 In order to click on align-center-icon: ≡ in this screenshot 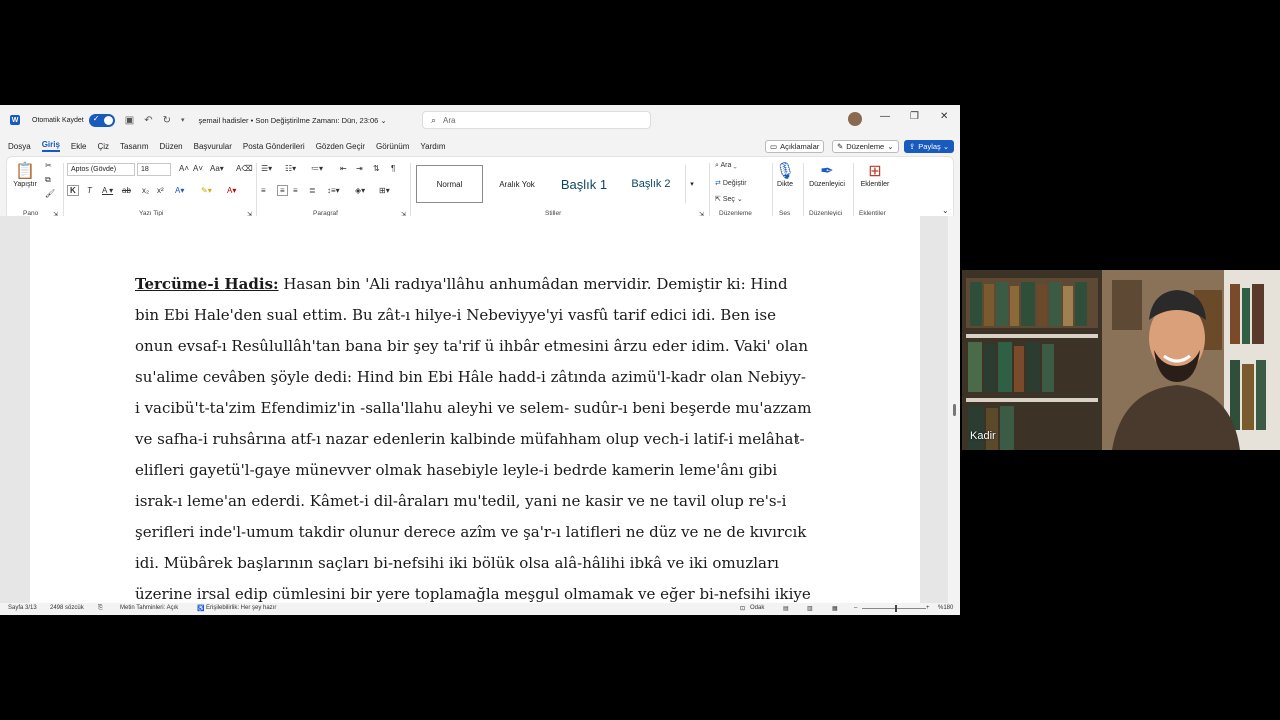, I will do `click(282, 190)`.